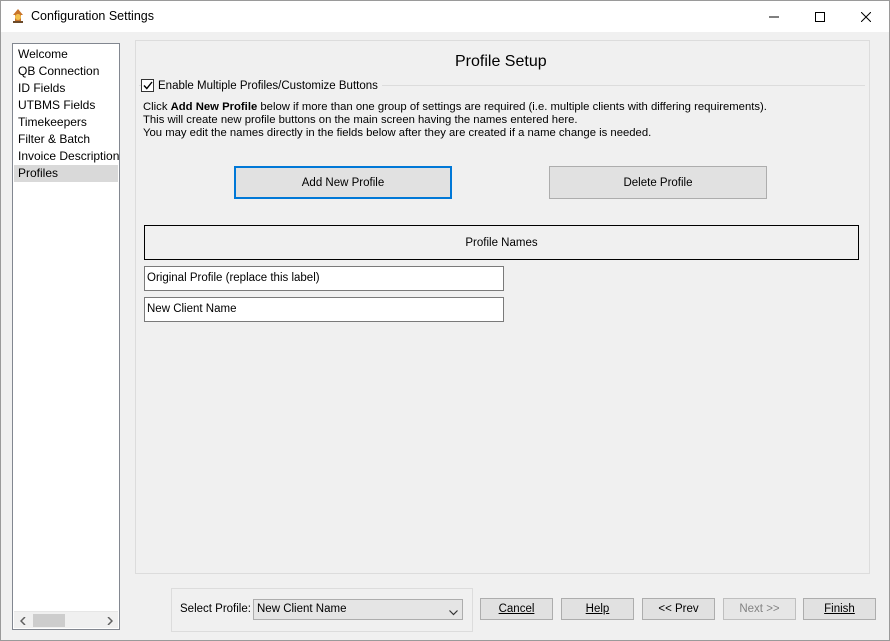  What do you see at coordinates (516, 609) in the screenshot?
I see `cancel-button: Cancel` at bounding box center [516, 609].